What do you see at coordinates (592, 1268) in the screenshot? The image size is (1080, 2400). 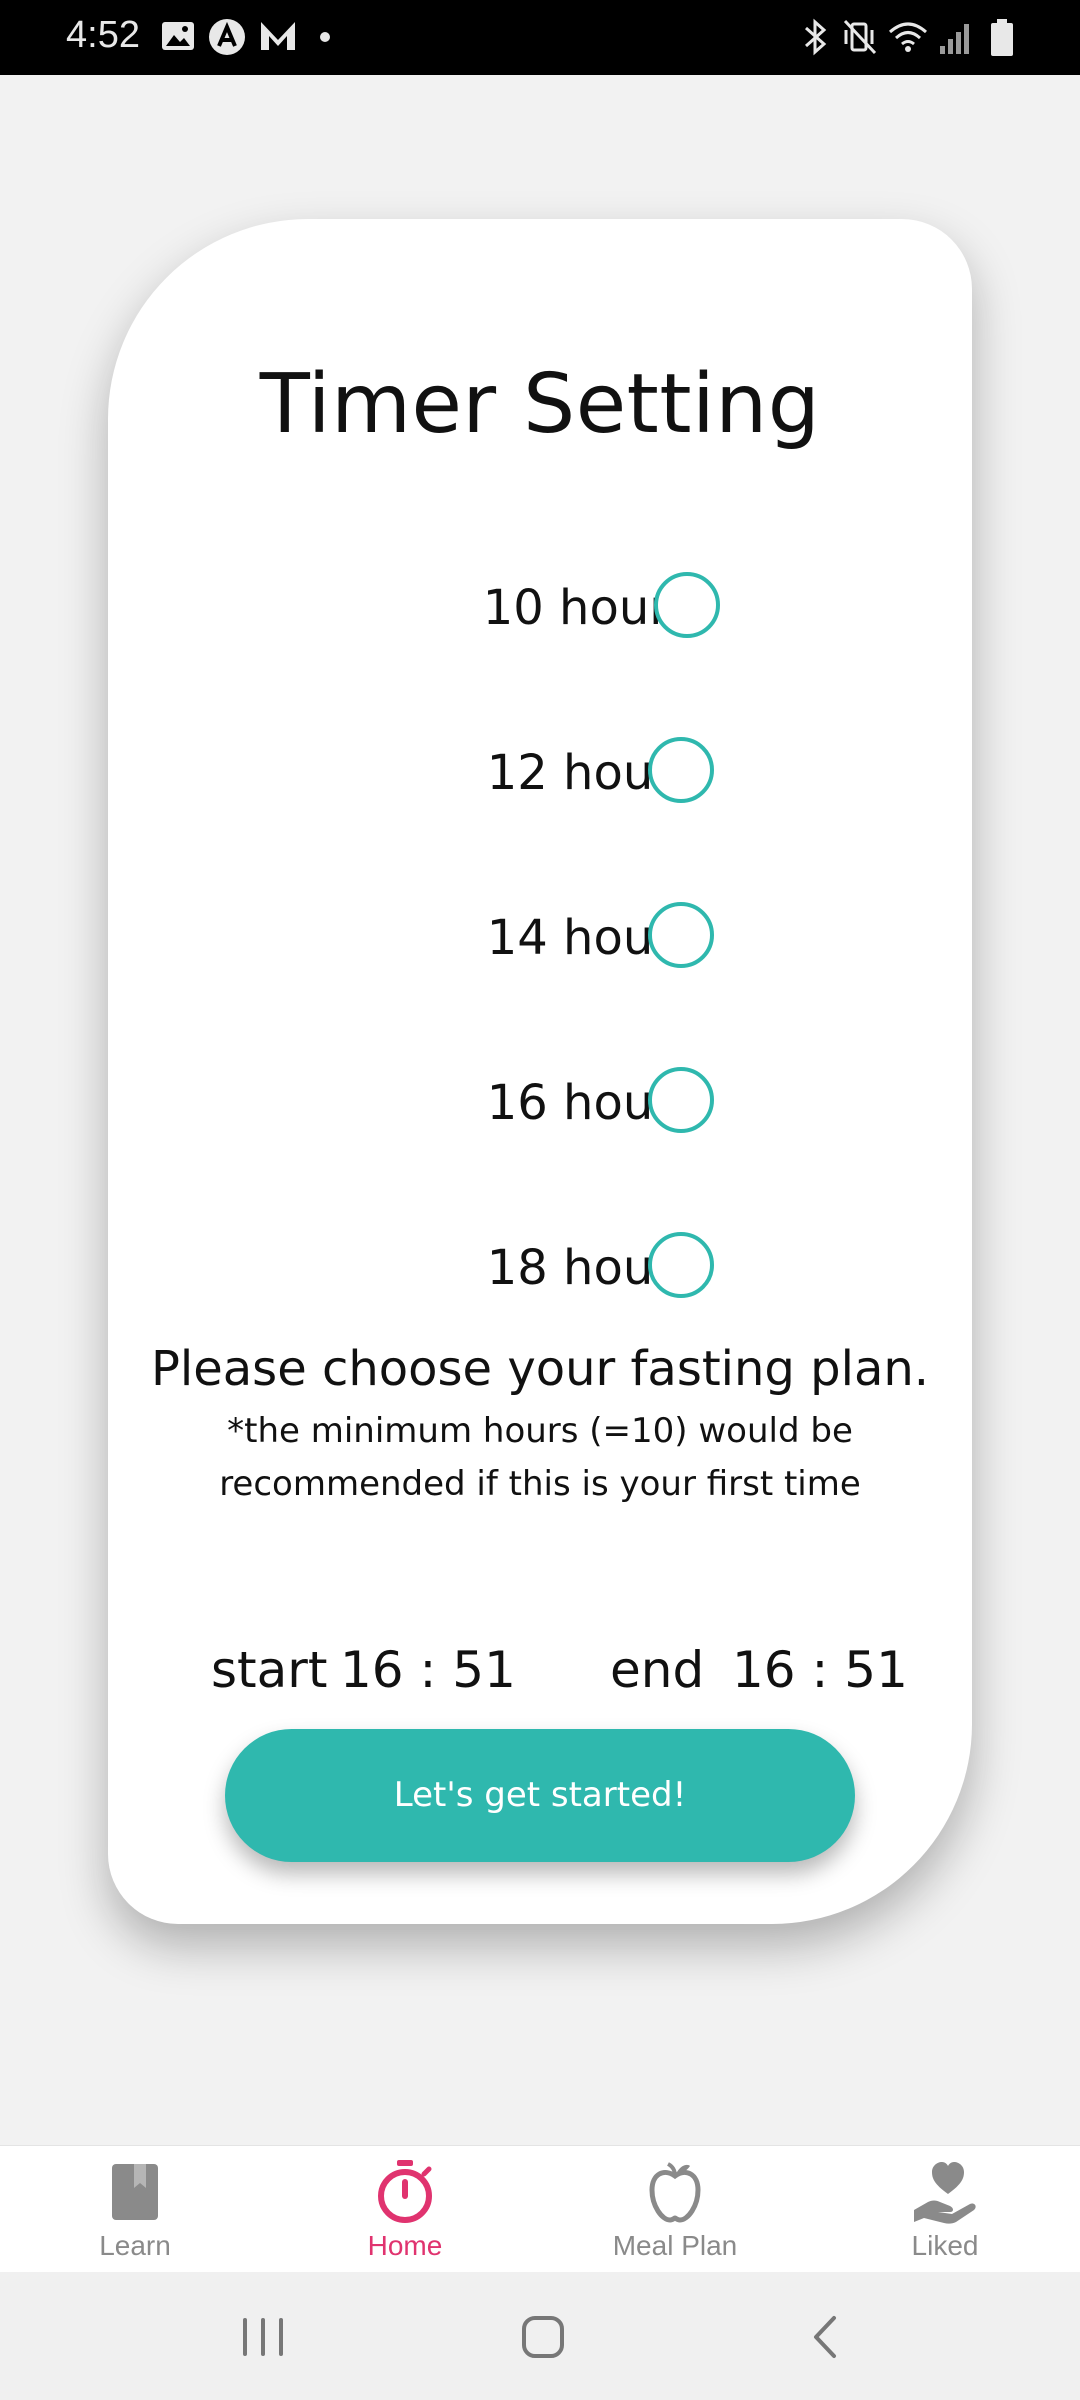 I see `option-label-18-hours: 18 hours` at bounding box center [592, 1268].